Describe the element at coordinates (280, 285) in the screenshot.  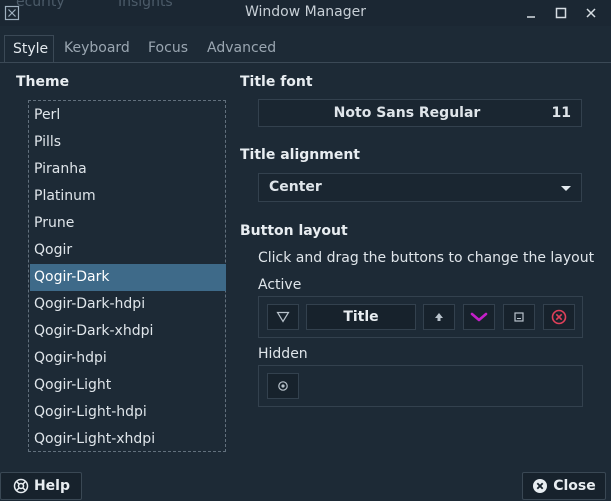
I see `active-label: Active` at that location.